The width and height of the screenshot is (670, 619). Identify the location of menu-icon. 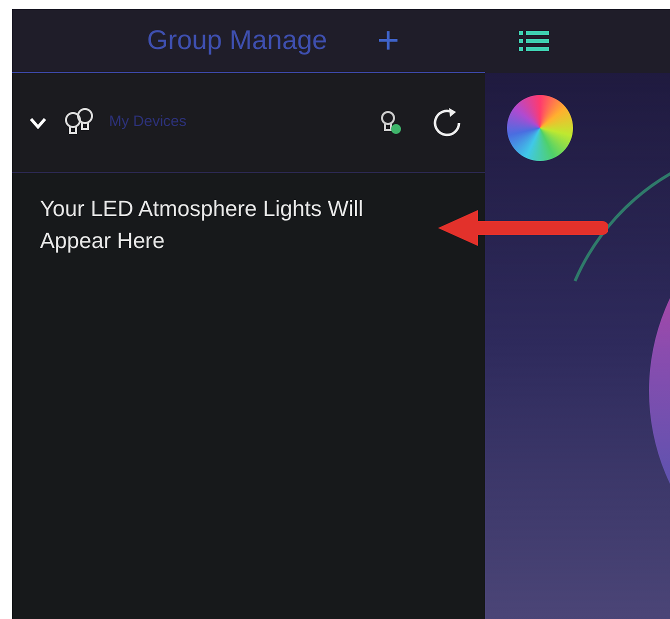
(534, 41).